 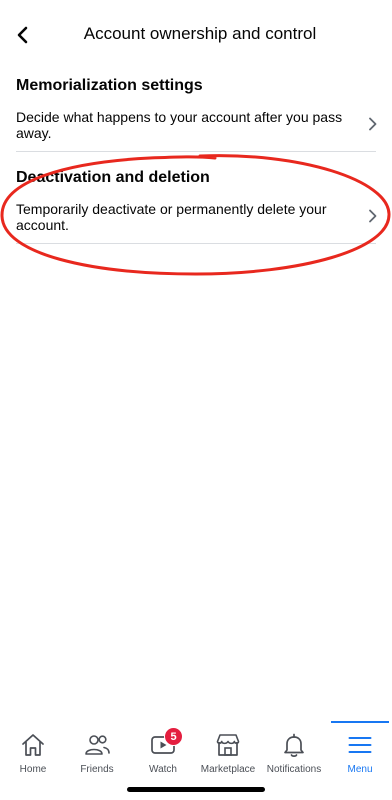 I want to click on friends-icon, so click(x=97, y=745).